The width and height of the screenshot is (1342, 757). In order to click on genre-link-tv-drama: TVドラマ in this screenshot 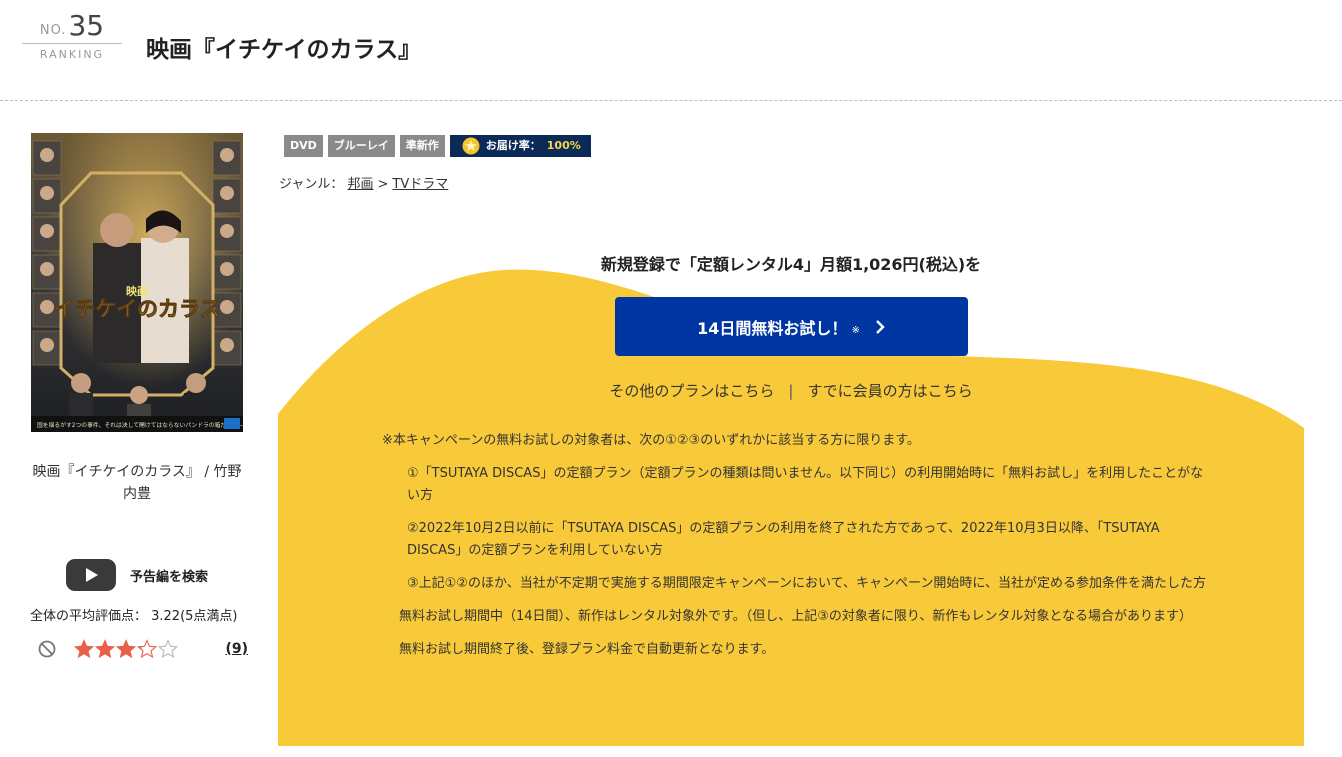, I will do `click(420, 184)`.